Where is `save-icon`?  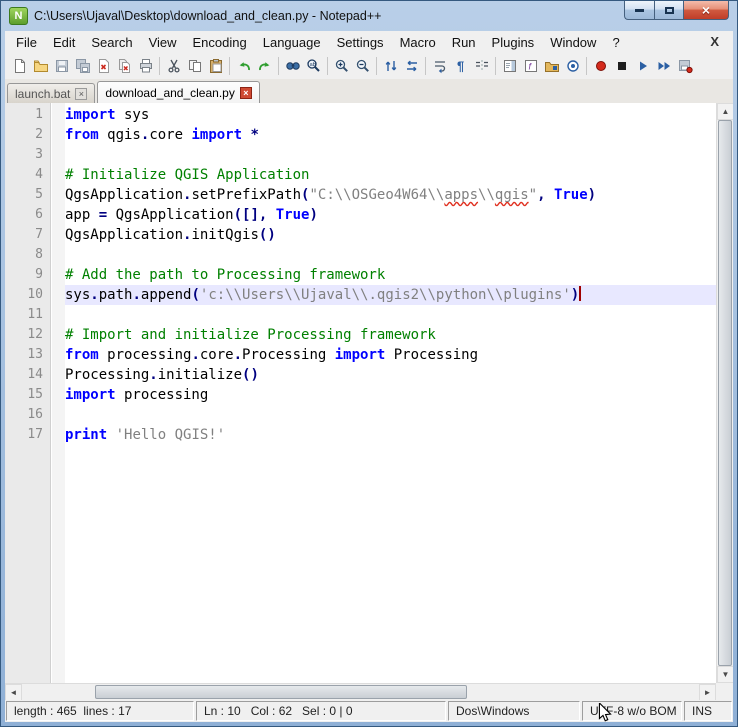
save-icon is located at coordinates (61, 66).